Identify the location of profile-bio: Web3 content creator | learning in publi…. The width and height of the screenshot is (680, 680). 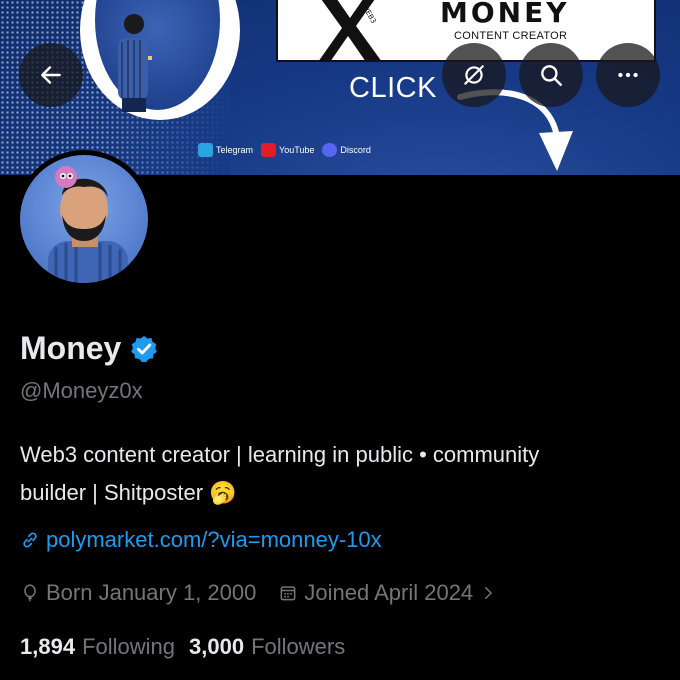
(330, 474).